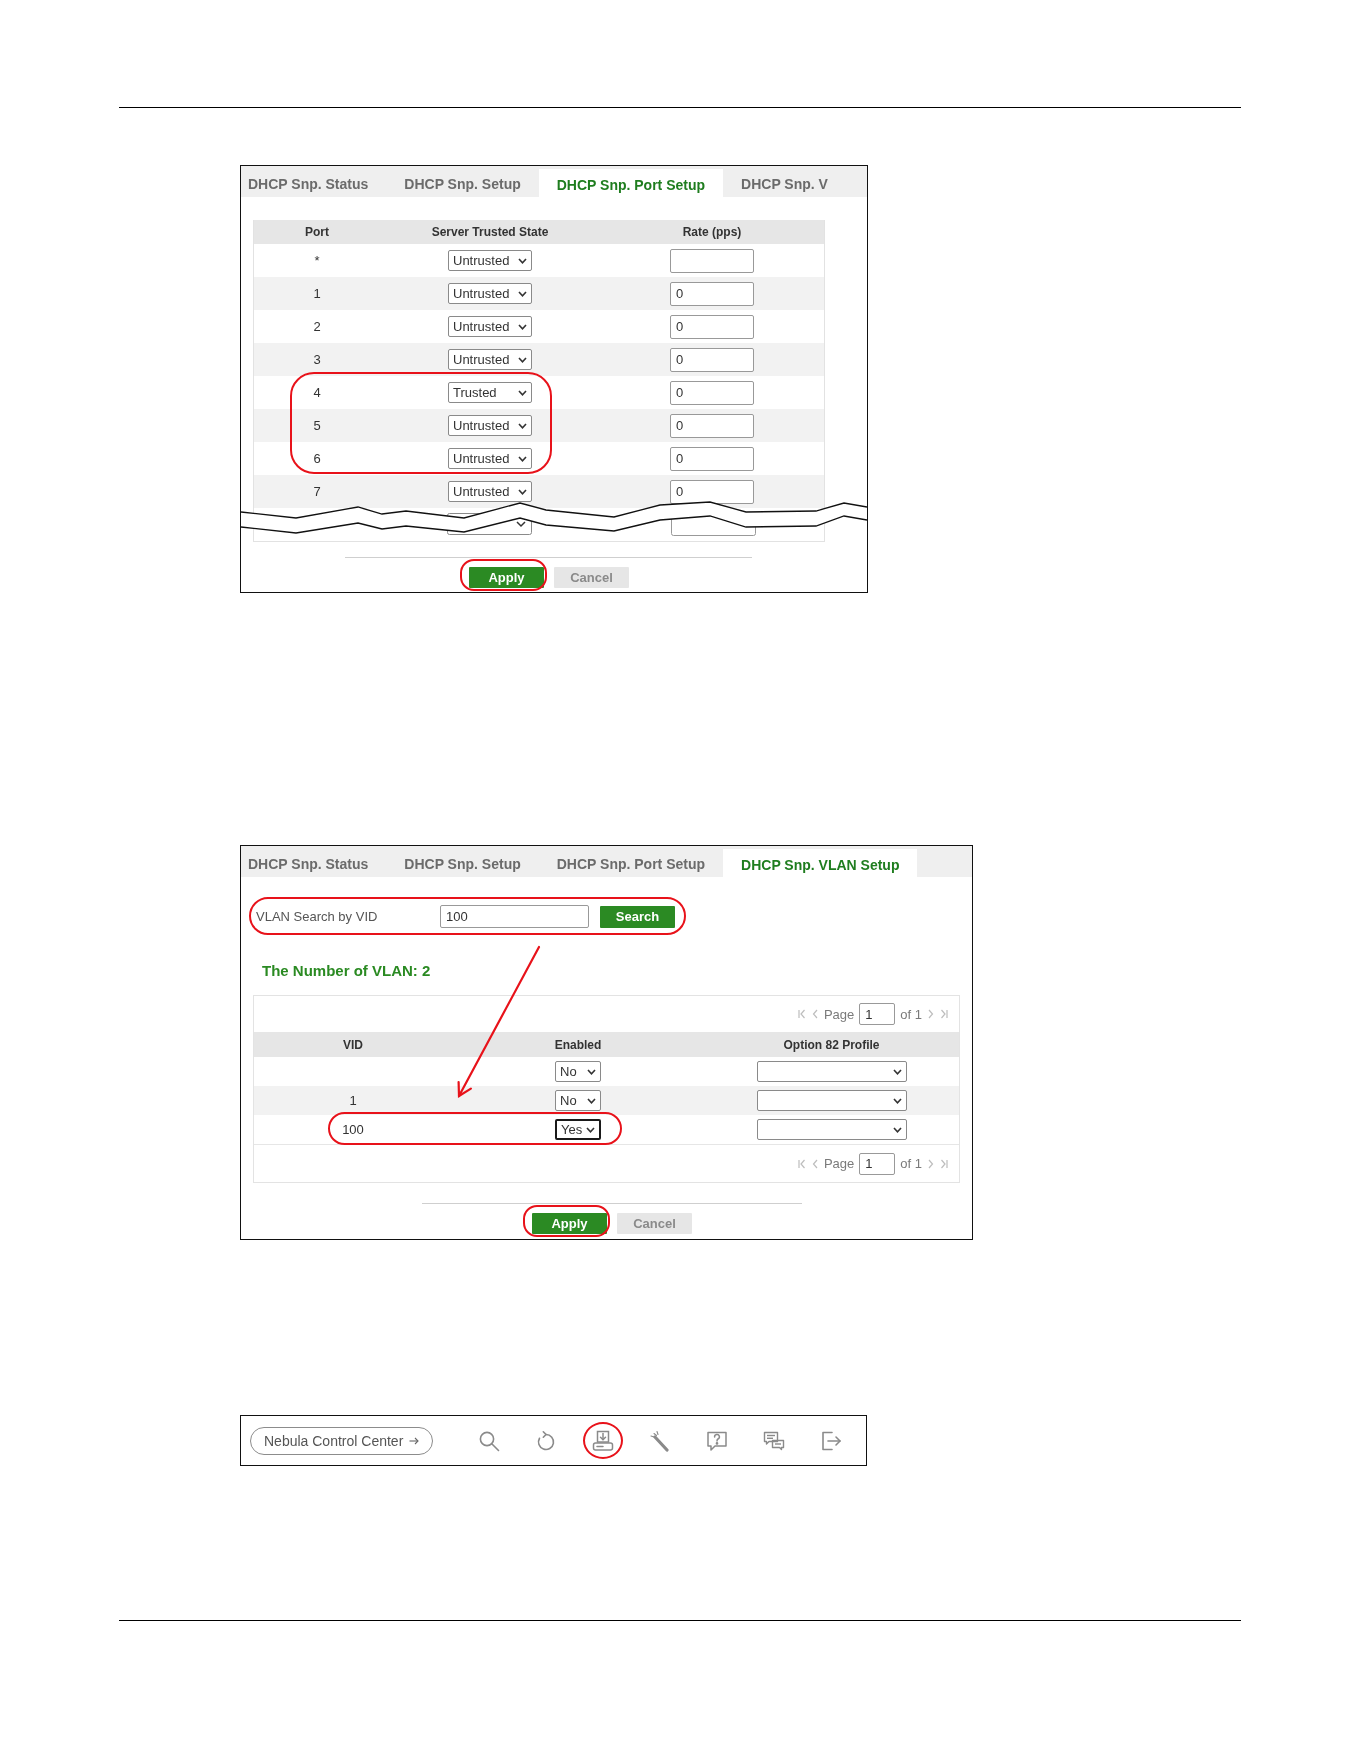 The image size is (1361, 1761). What do you see at coordinates (317, 260) in the screenshot?
I see `table-cell: *` at bounding box center [317, 260].